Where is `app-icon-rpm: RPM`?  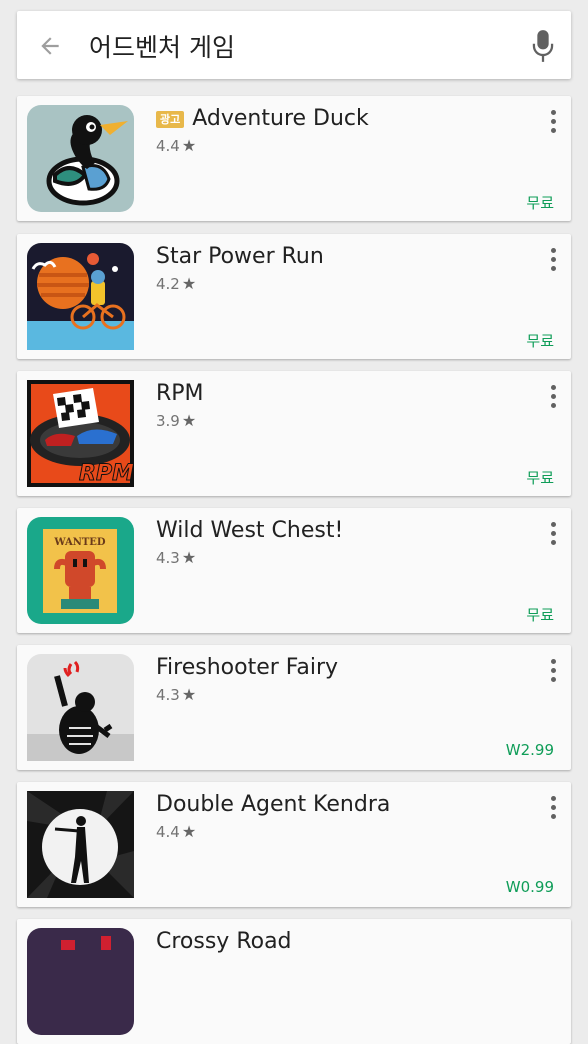 app-icon-rpm: RPM is located at coordinates (80, 433).